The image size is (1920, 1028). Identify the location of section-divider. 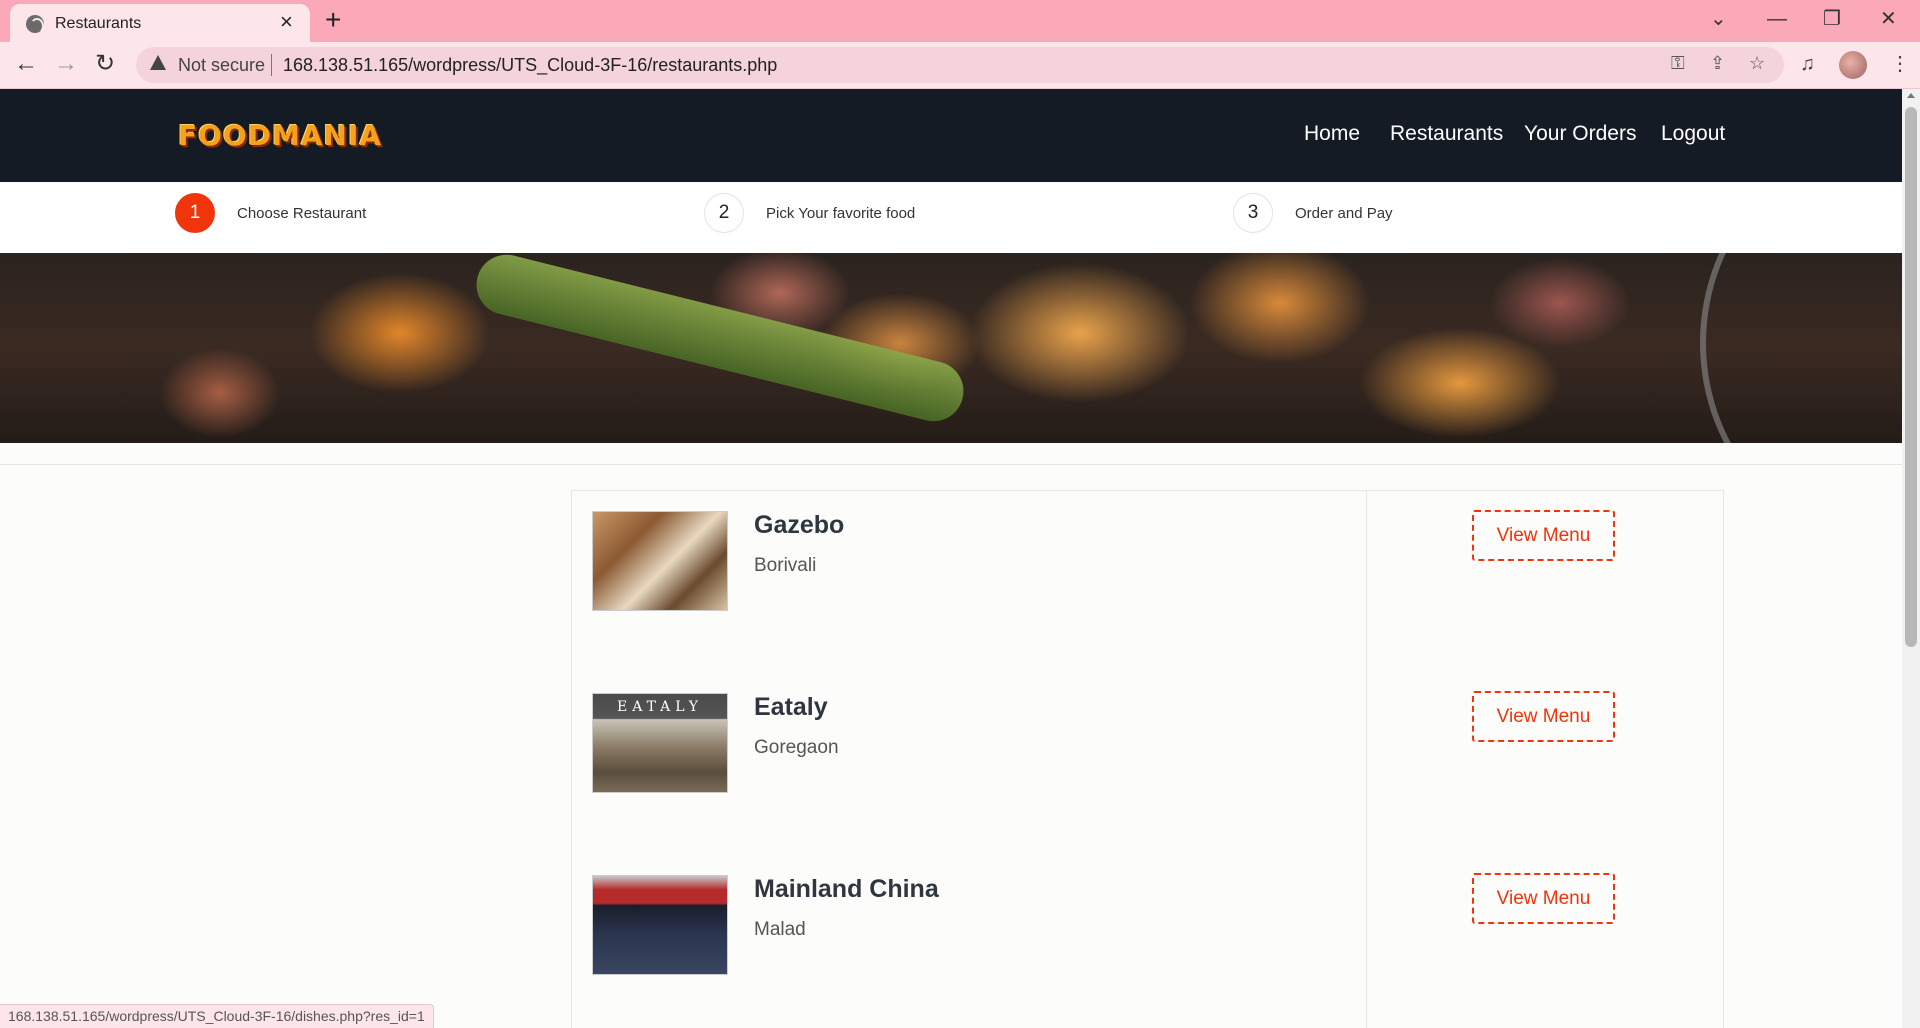
(951, 464).